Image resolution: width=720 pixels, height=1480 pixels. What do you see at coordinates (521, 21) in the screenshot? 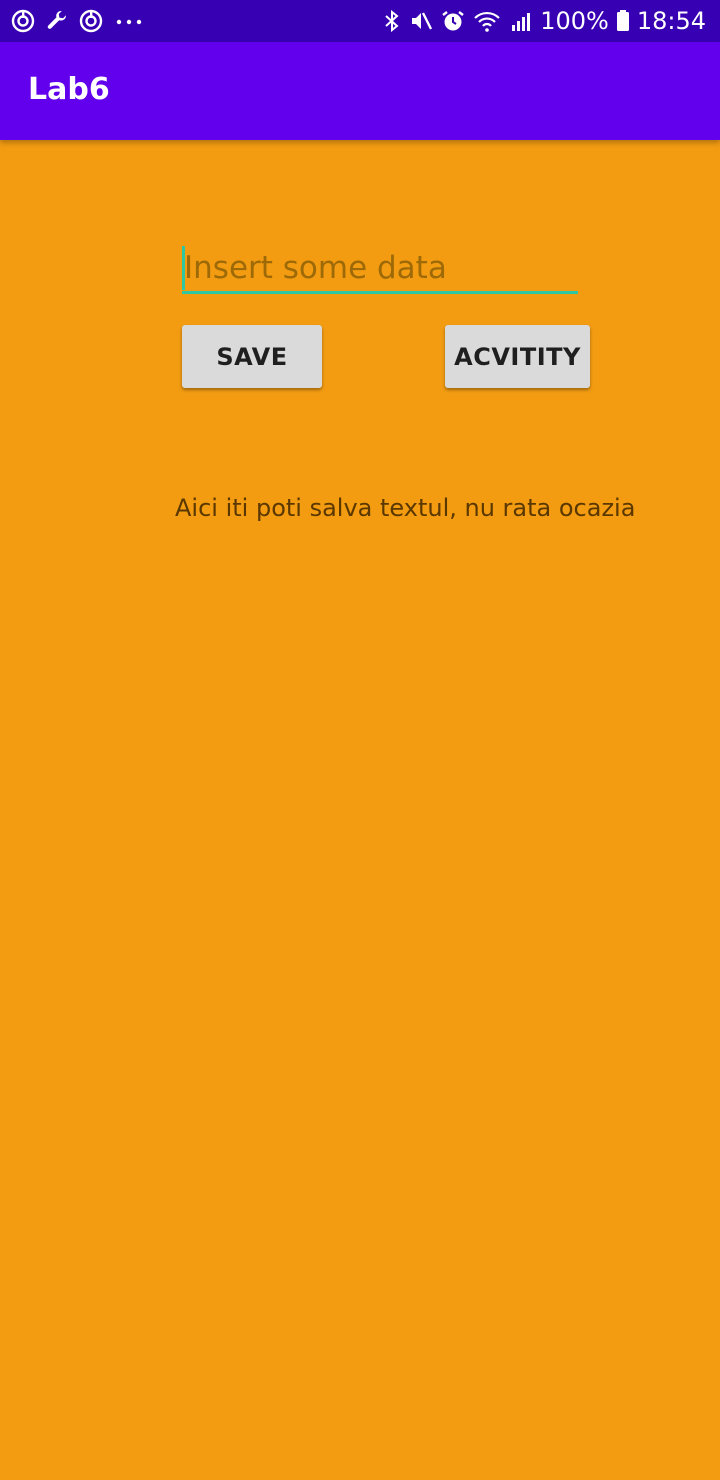
I see `signal-icon` at bounding box center [521, 21].